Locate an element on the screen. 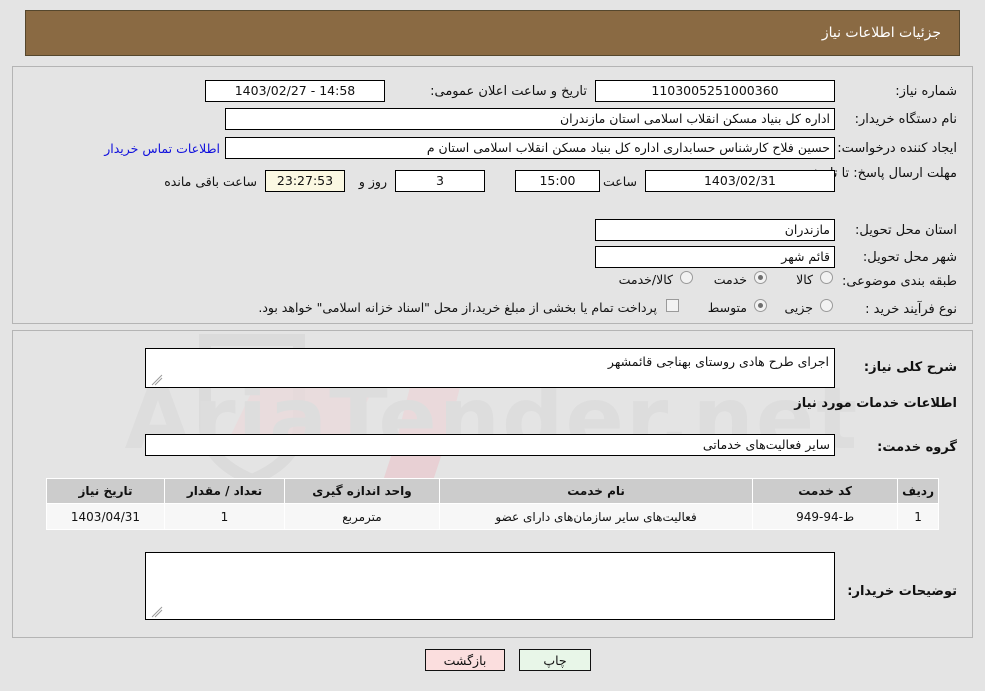  deadline-time-value: 15:00 is located at coordinates (557, 181).